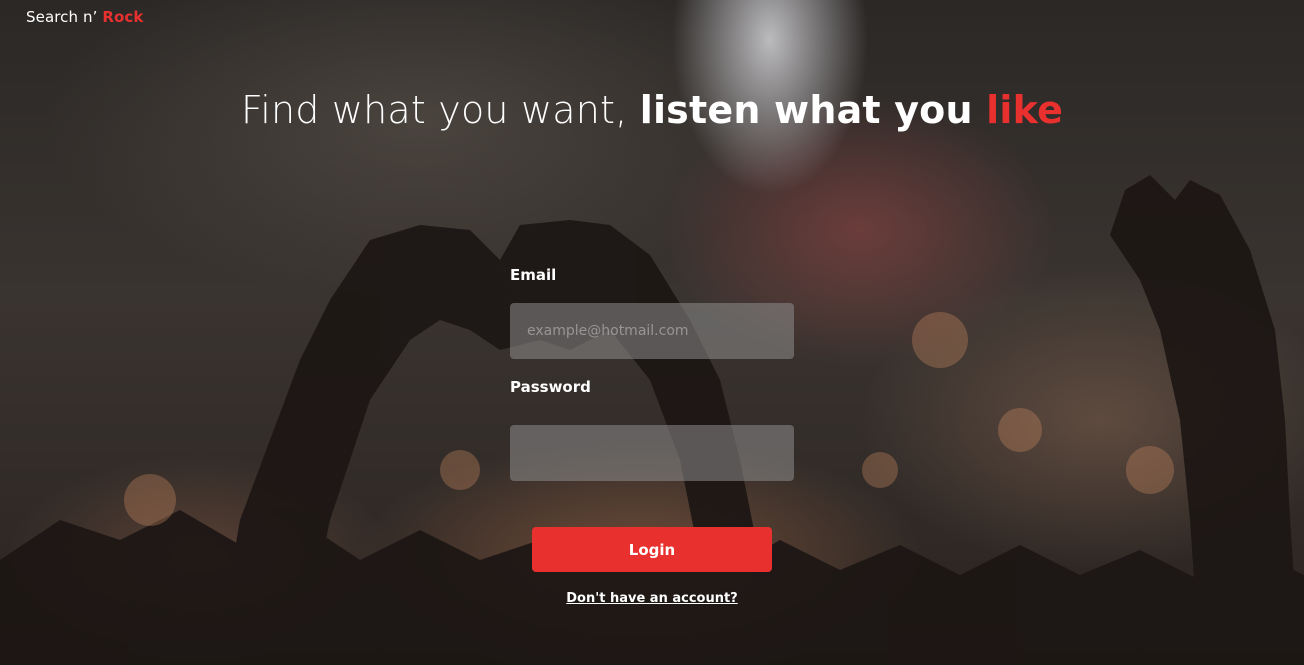  I want to click on headline-light: Find what you want,, so click(440, 110).